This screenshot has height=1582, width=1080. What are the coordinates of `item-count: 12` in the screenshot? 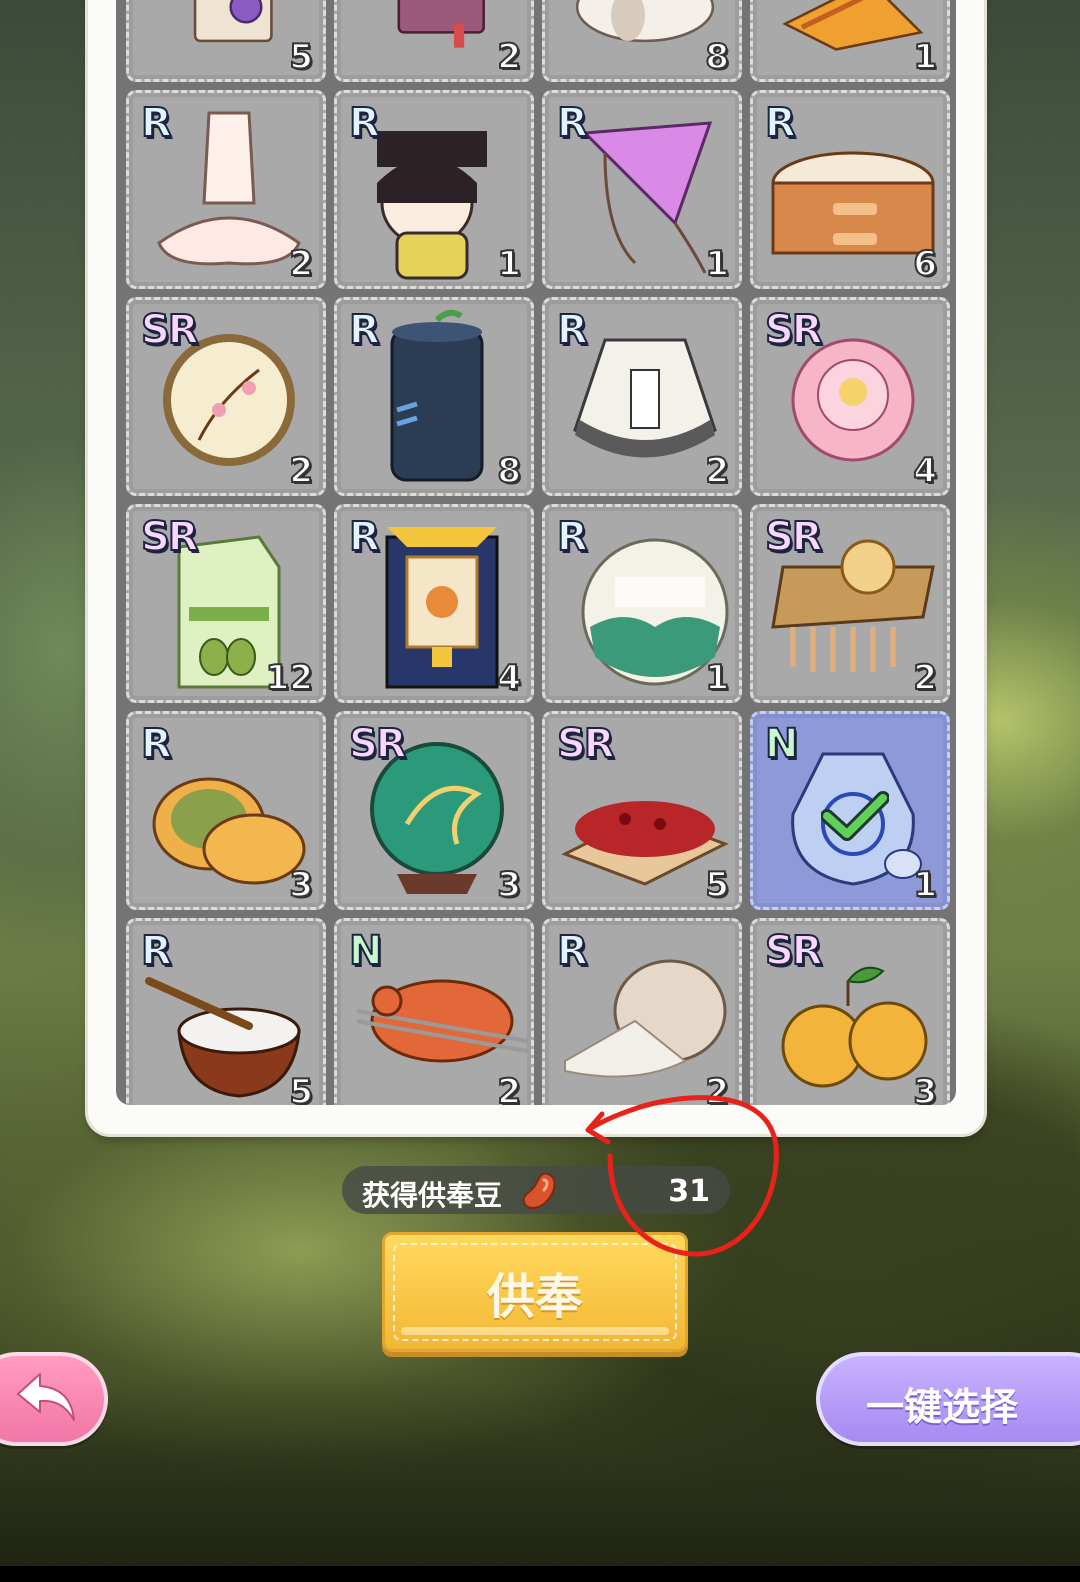 It's located at (289, 678).